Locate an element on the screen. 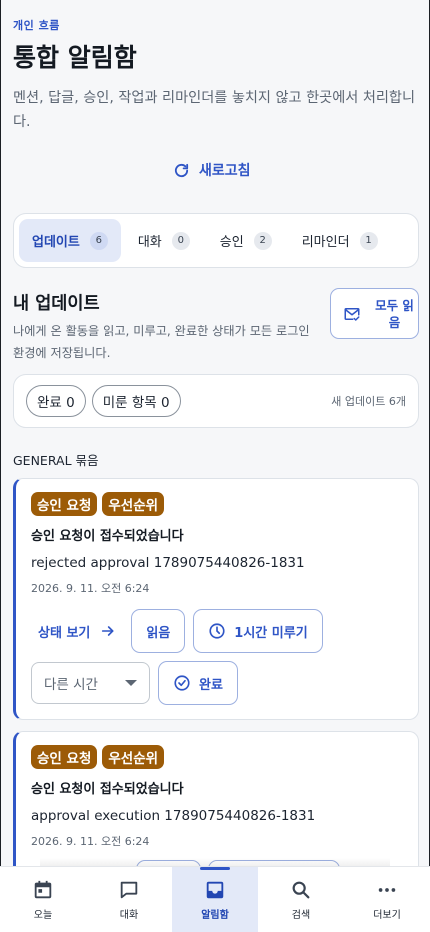 The height and width of the screenshot is (932, 430). nav-label: 대화 is located at coordinates (129, 915).